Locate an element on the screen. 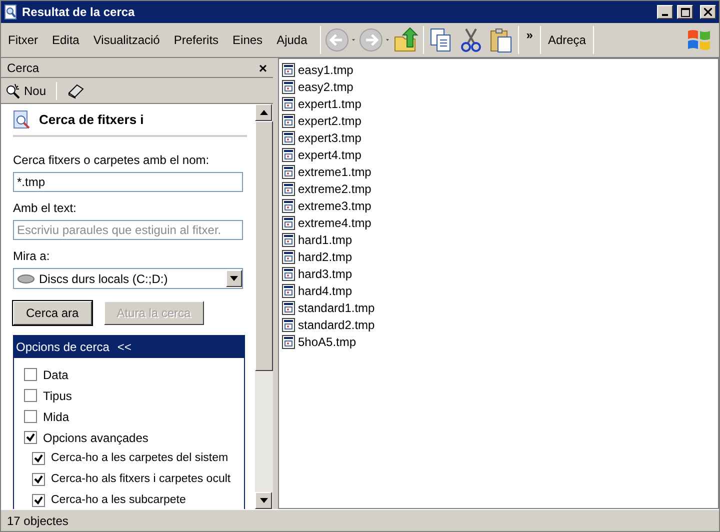  down-arrow-icon is located at coordinates (264, 500).